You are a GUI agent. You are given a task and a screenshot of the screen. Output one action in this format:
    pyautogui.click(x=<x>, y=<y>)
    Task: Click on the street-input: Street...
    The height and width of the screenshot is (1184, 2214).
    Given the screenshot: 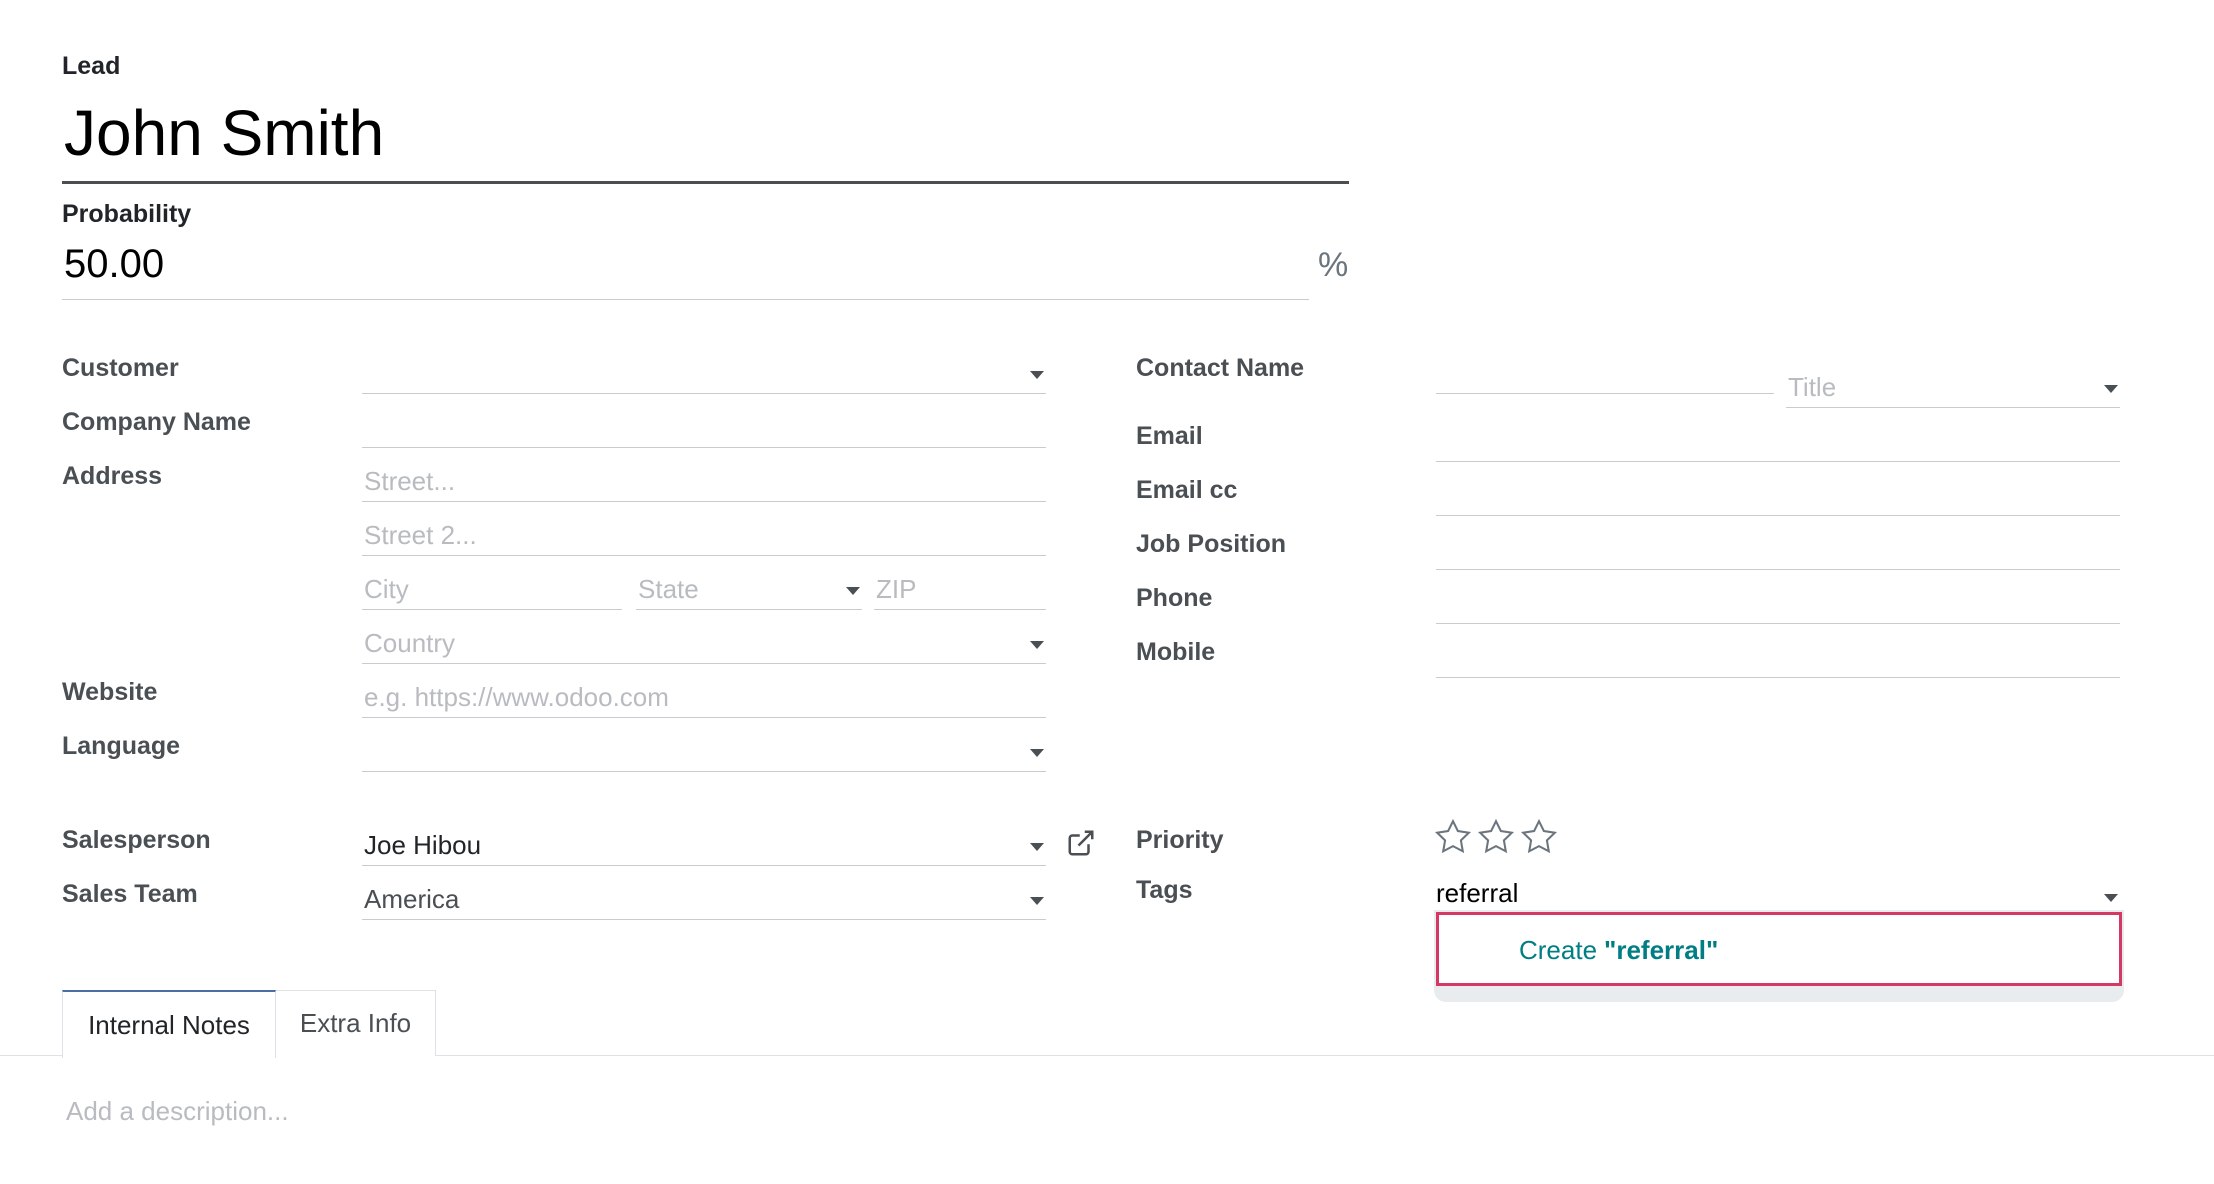 What is the action you would take?
    pyautogui.click(x=704, y=481)
    